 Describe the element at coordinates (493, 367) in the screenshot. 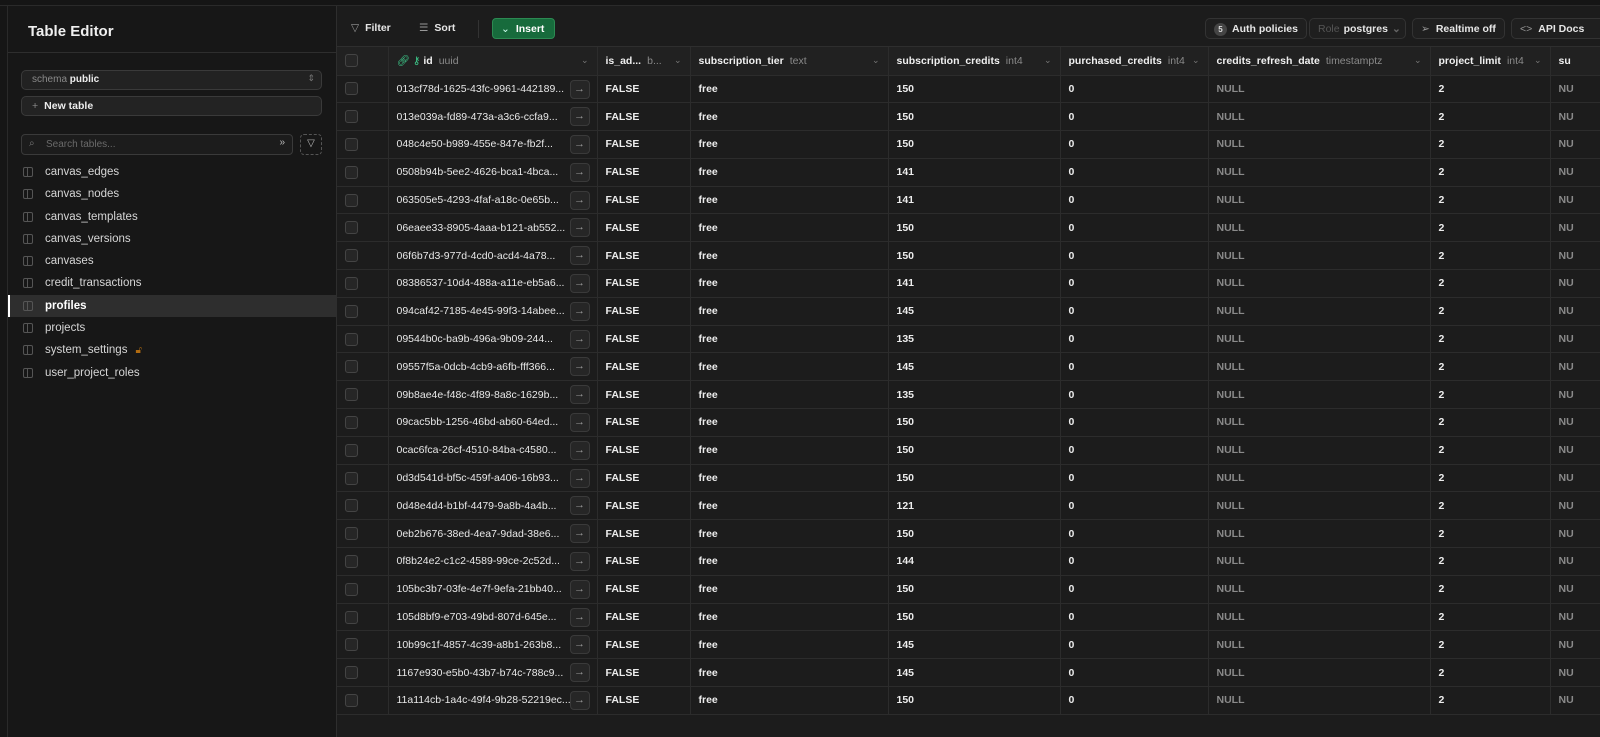

I see `cell-id: 09557f5a-0dcb-4cb9-a6fb-fff366... →` at that location.